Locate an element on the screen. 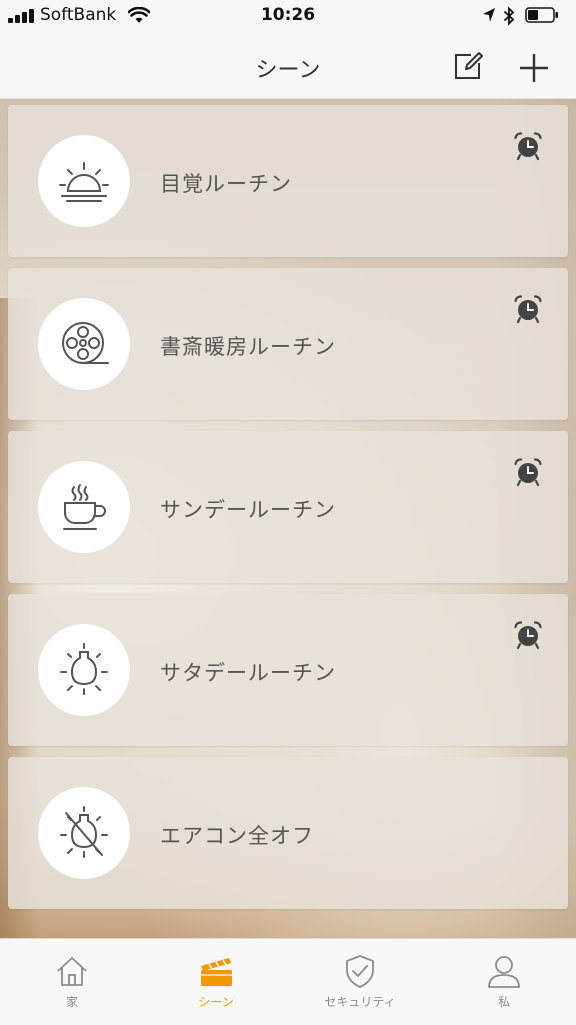  scene-card-wake: 目覚ルーチン is located at coordinates (288, 181).